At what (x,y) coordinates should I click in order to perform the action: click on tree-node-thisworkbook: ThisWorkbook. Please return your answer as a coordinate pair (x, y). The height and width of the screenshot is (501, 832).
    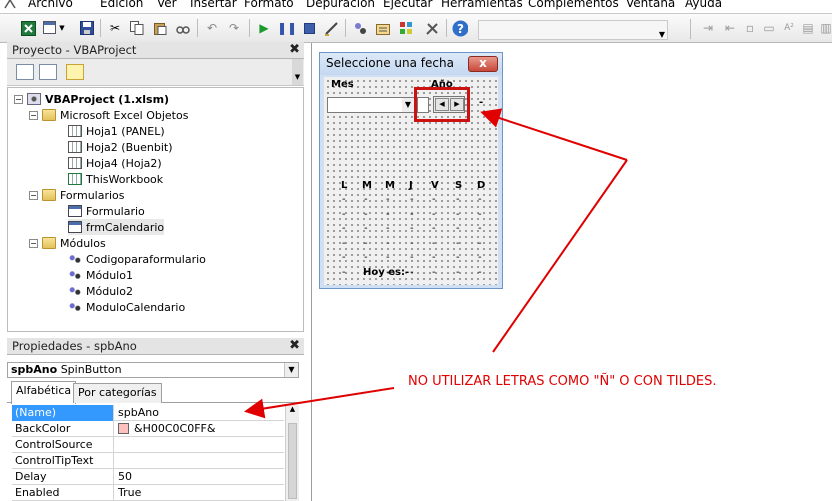
    Looking at the image, I should click on (115, 179).